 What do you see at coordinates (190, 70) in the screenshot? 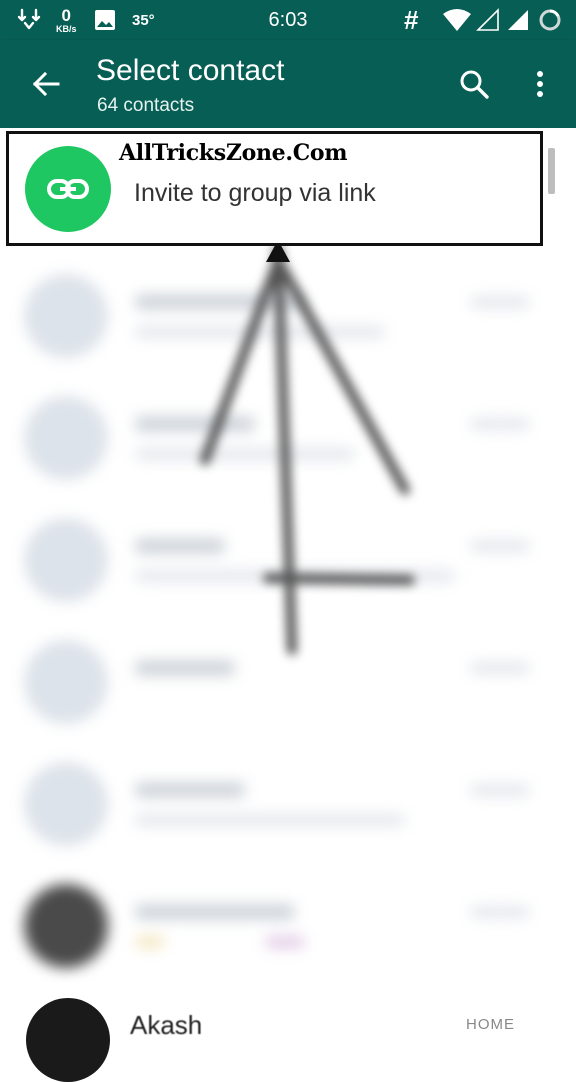
I see `page-title: Select contact` at bounding box center [190, 70].